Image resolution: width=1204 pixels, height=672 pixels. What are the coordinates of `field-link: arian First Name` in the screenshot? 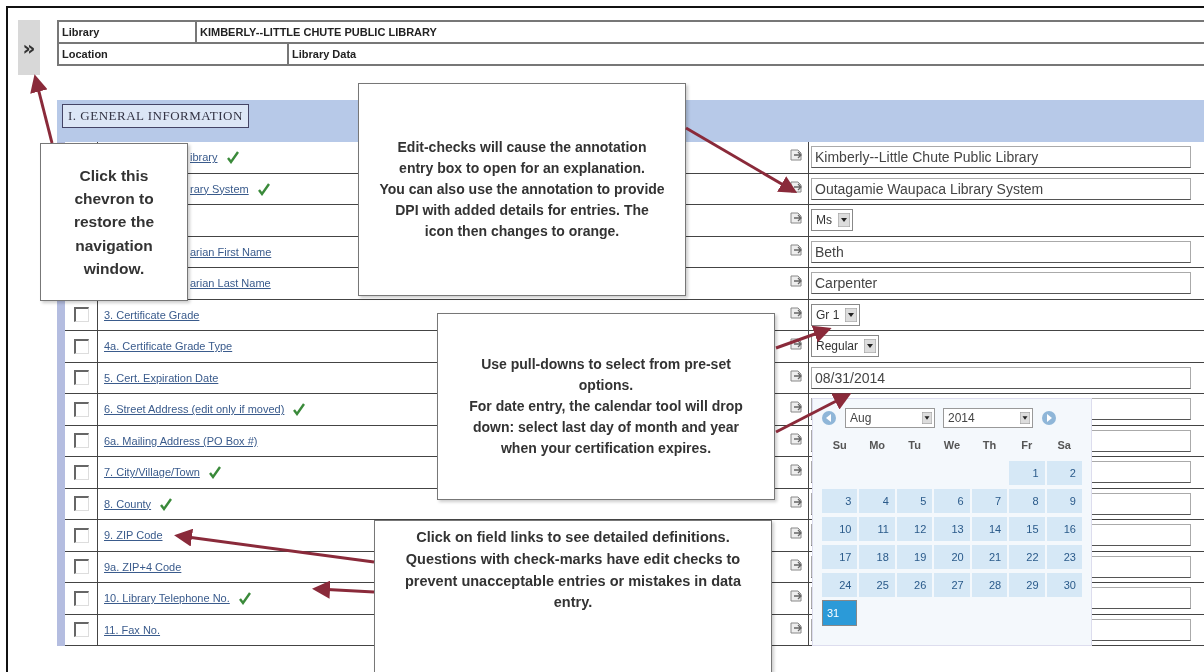 It's located at (231, 251).